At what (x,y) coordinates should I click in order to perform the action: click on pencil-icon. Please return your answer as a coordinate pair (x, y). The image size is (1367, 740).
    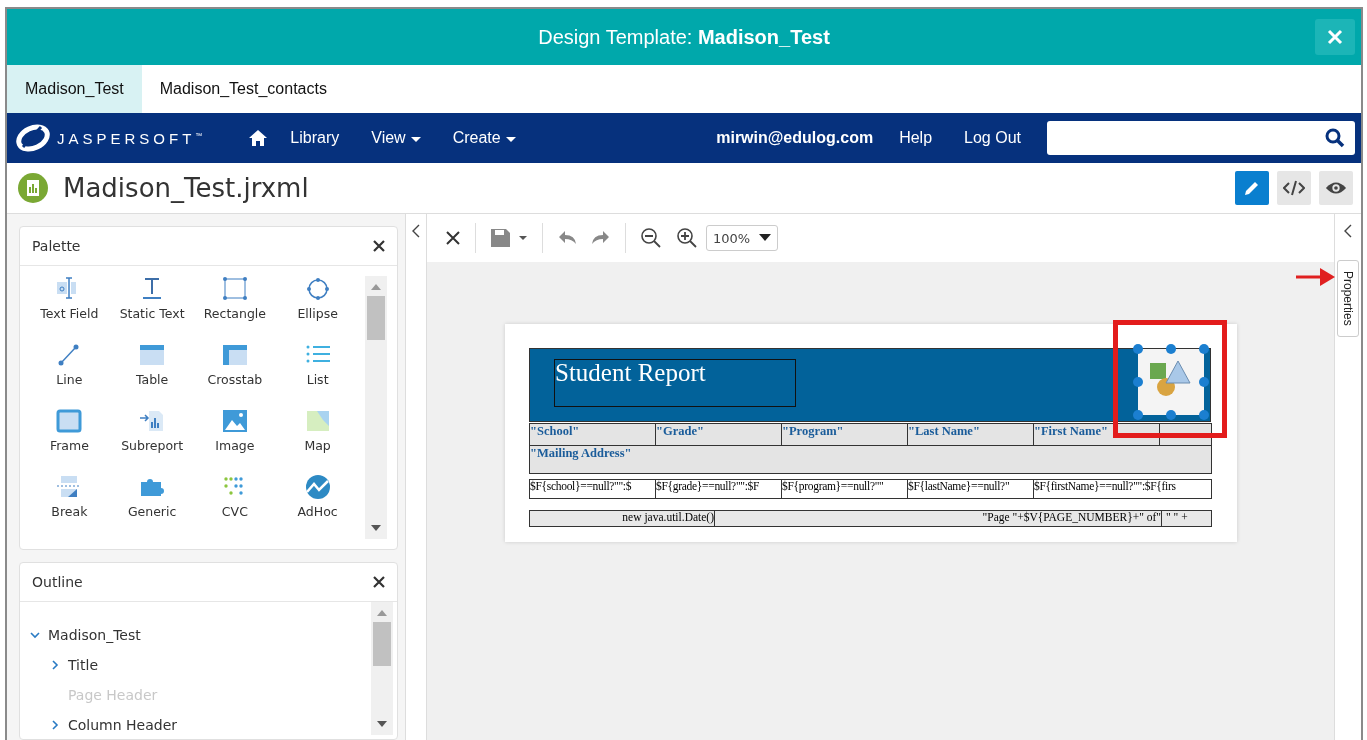
    Looking at the image, I should click on (1252, 188).